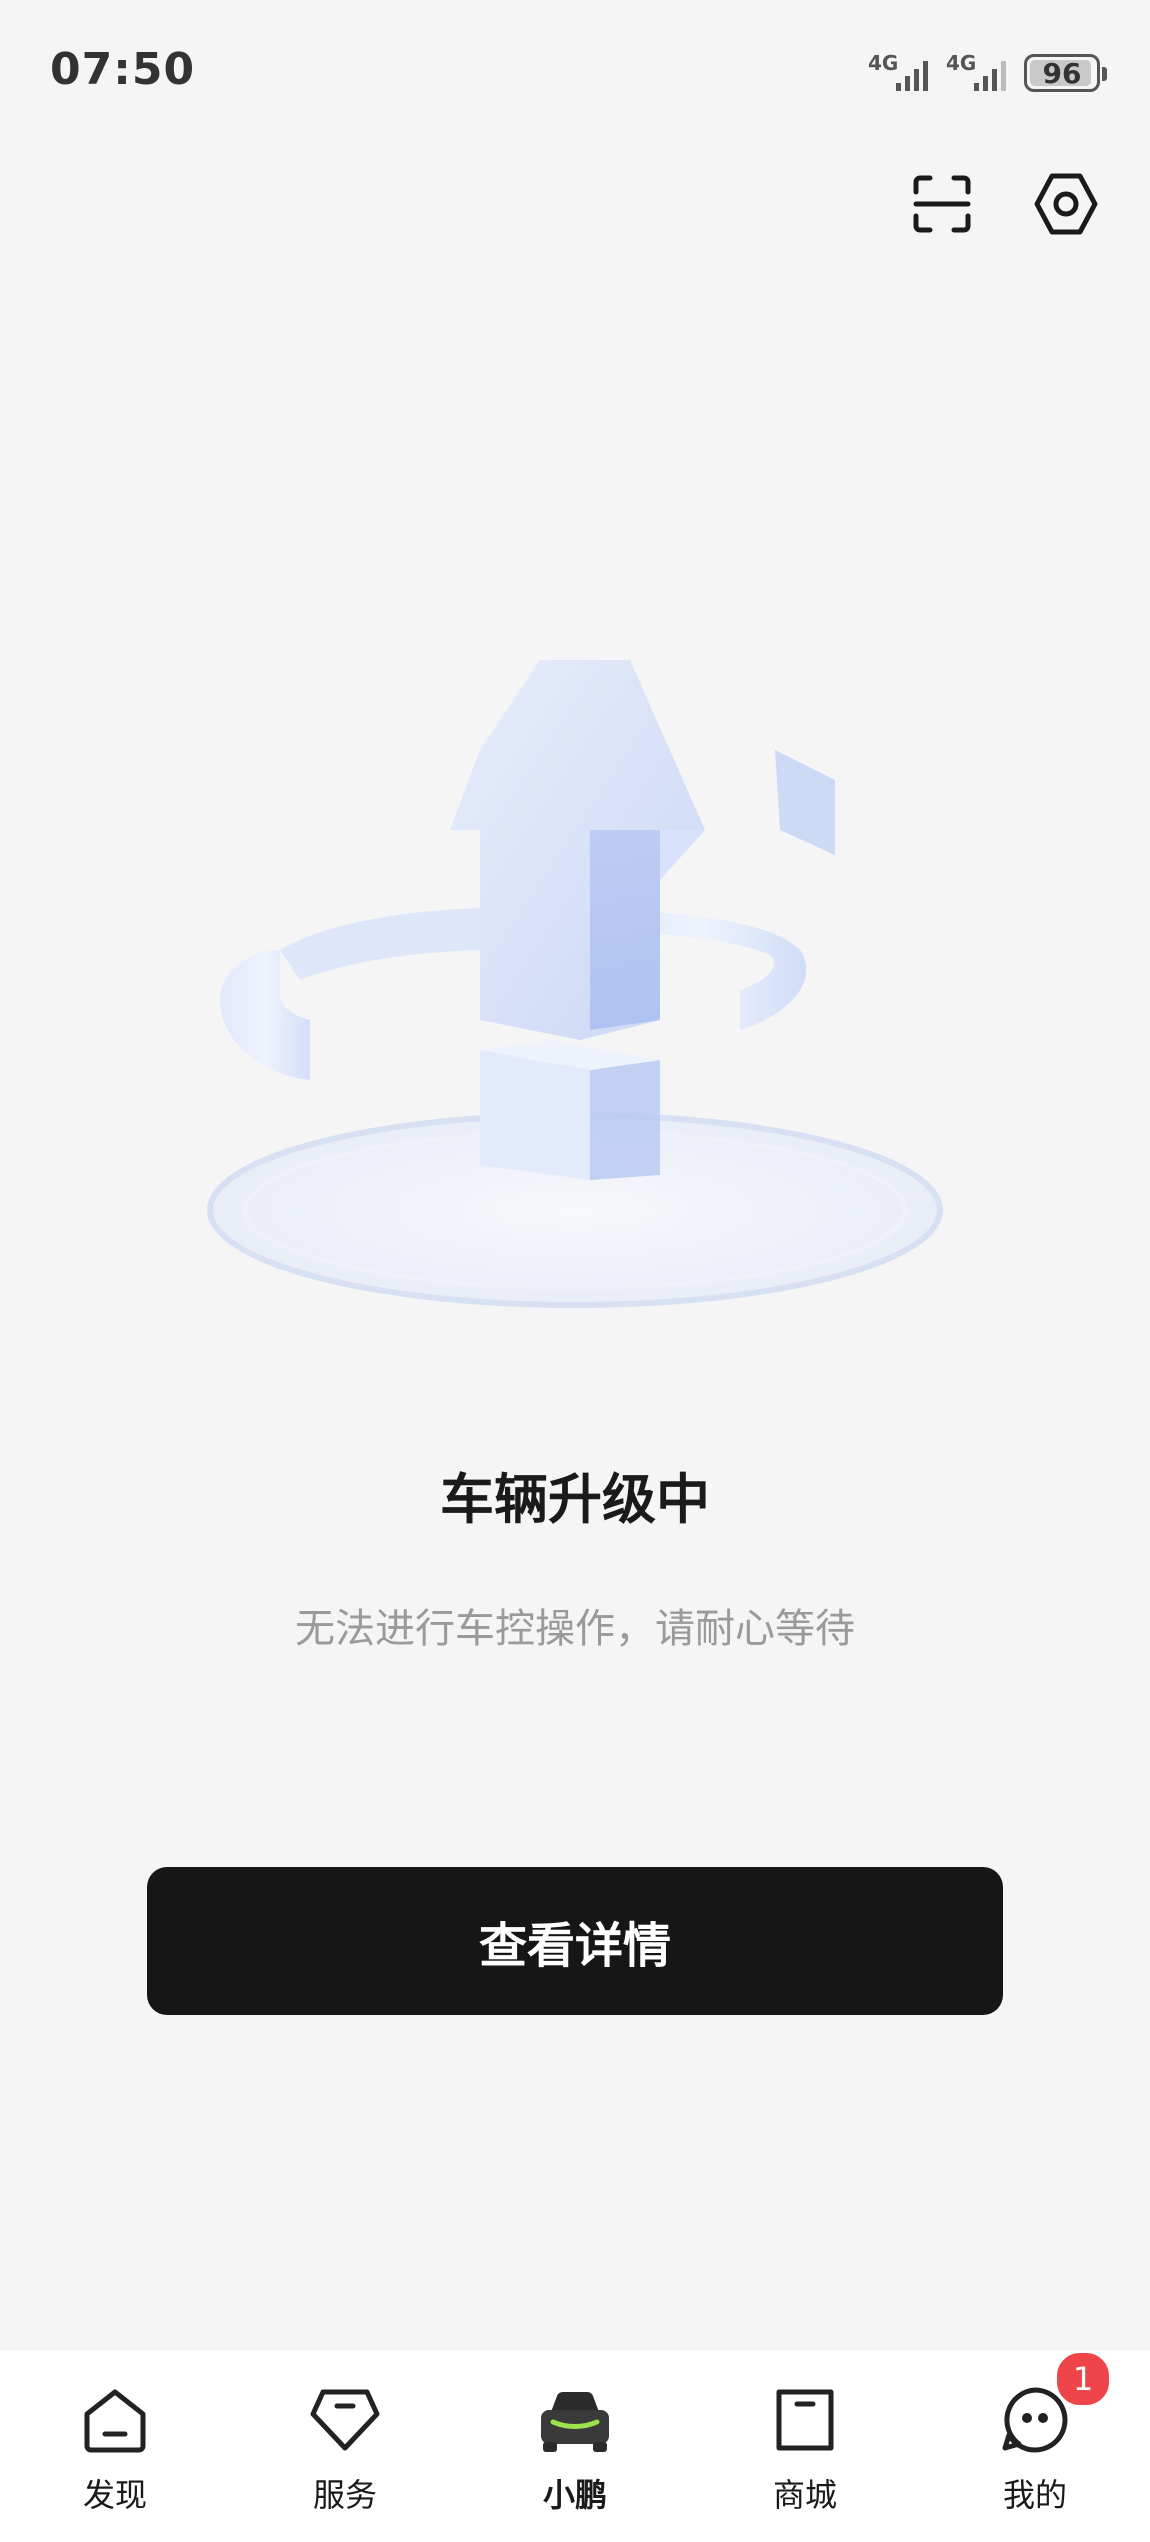  Describe the element at coordinates (575, 1499) in the screenshot. I see `page-title: 车辆升级中` at that location.